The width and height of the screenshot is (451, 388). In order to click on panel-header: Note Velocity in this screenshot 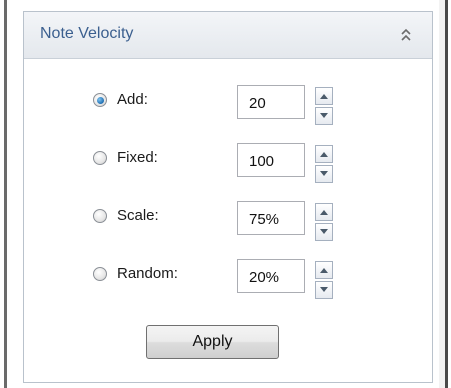, I will do `click(228, 35)`.